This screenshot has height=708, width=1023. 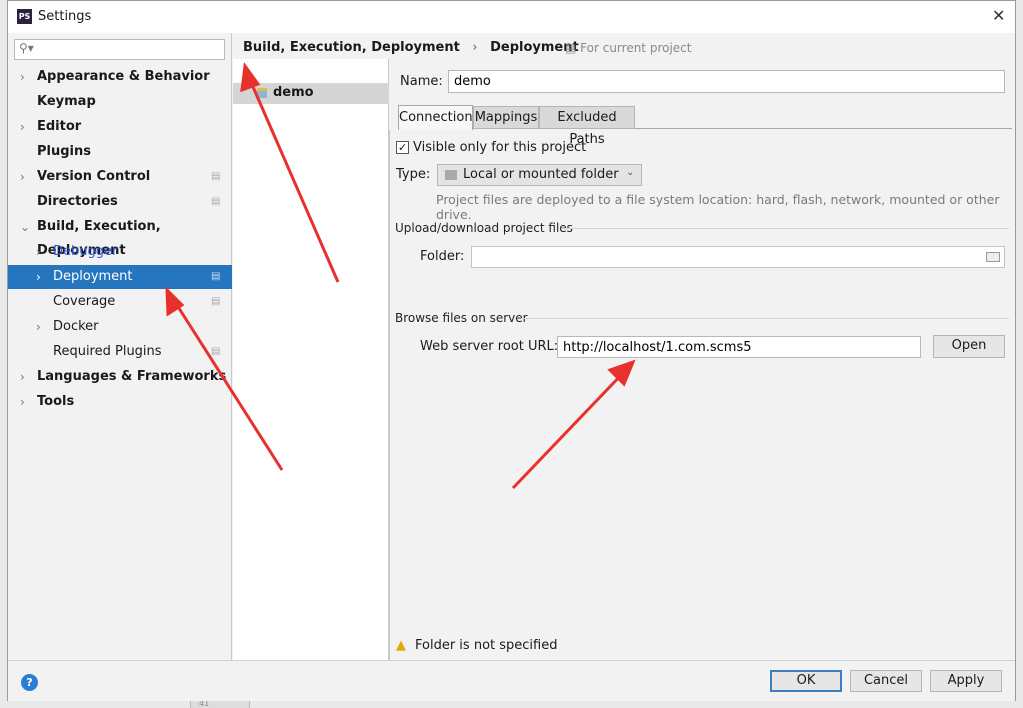 I want to click on sidebar-item-debugger: › Debugger, so click(x=120, y=252).